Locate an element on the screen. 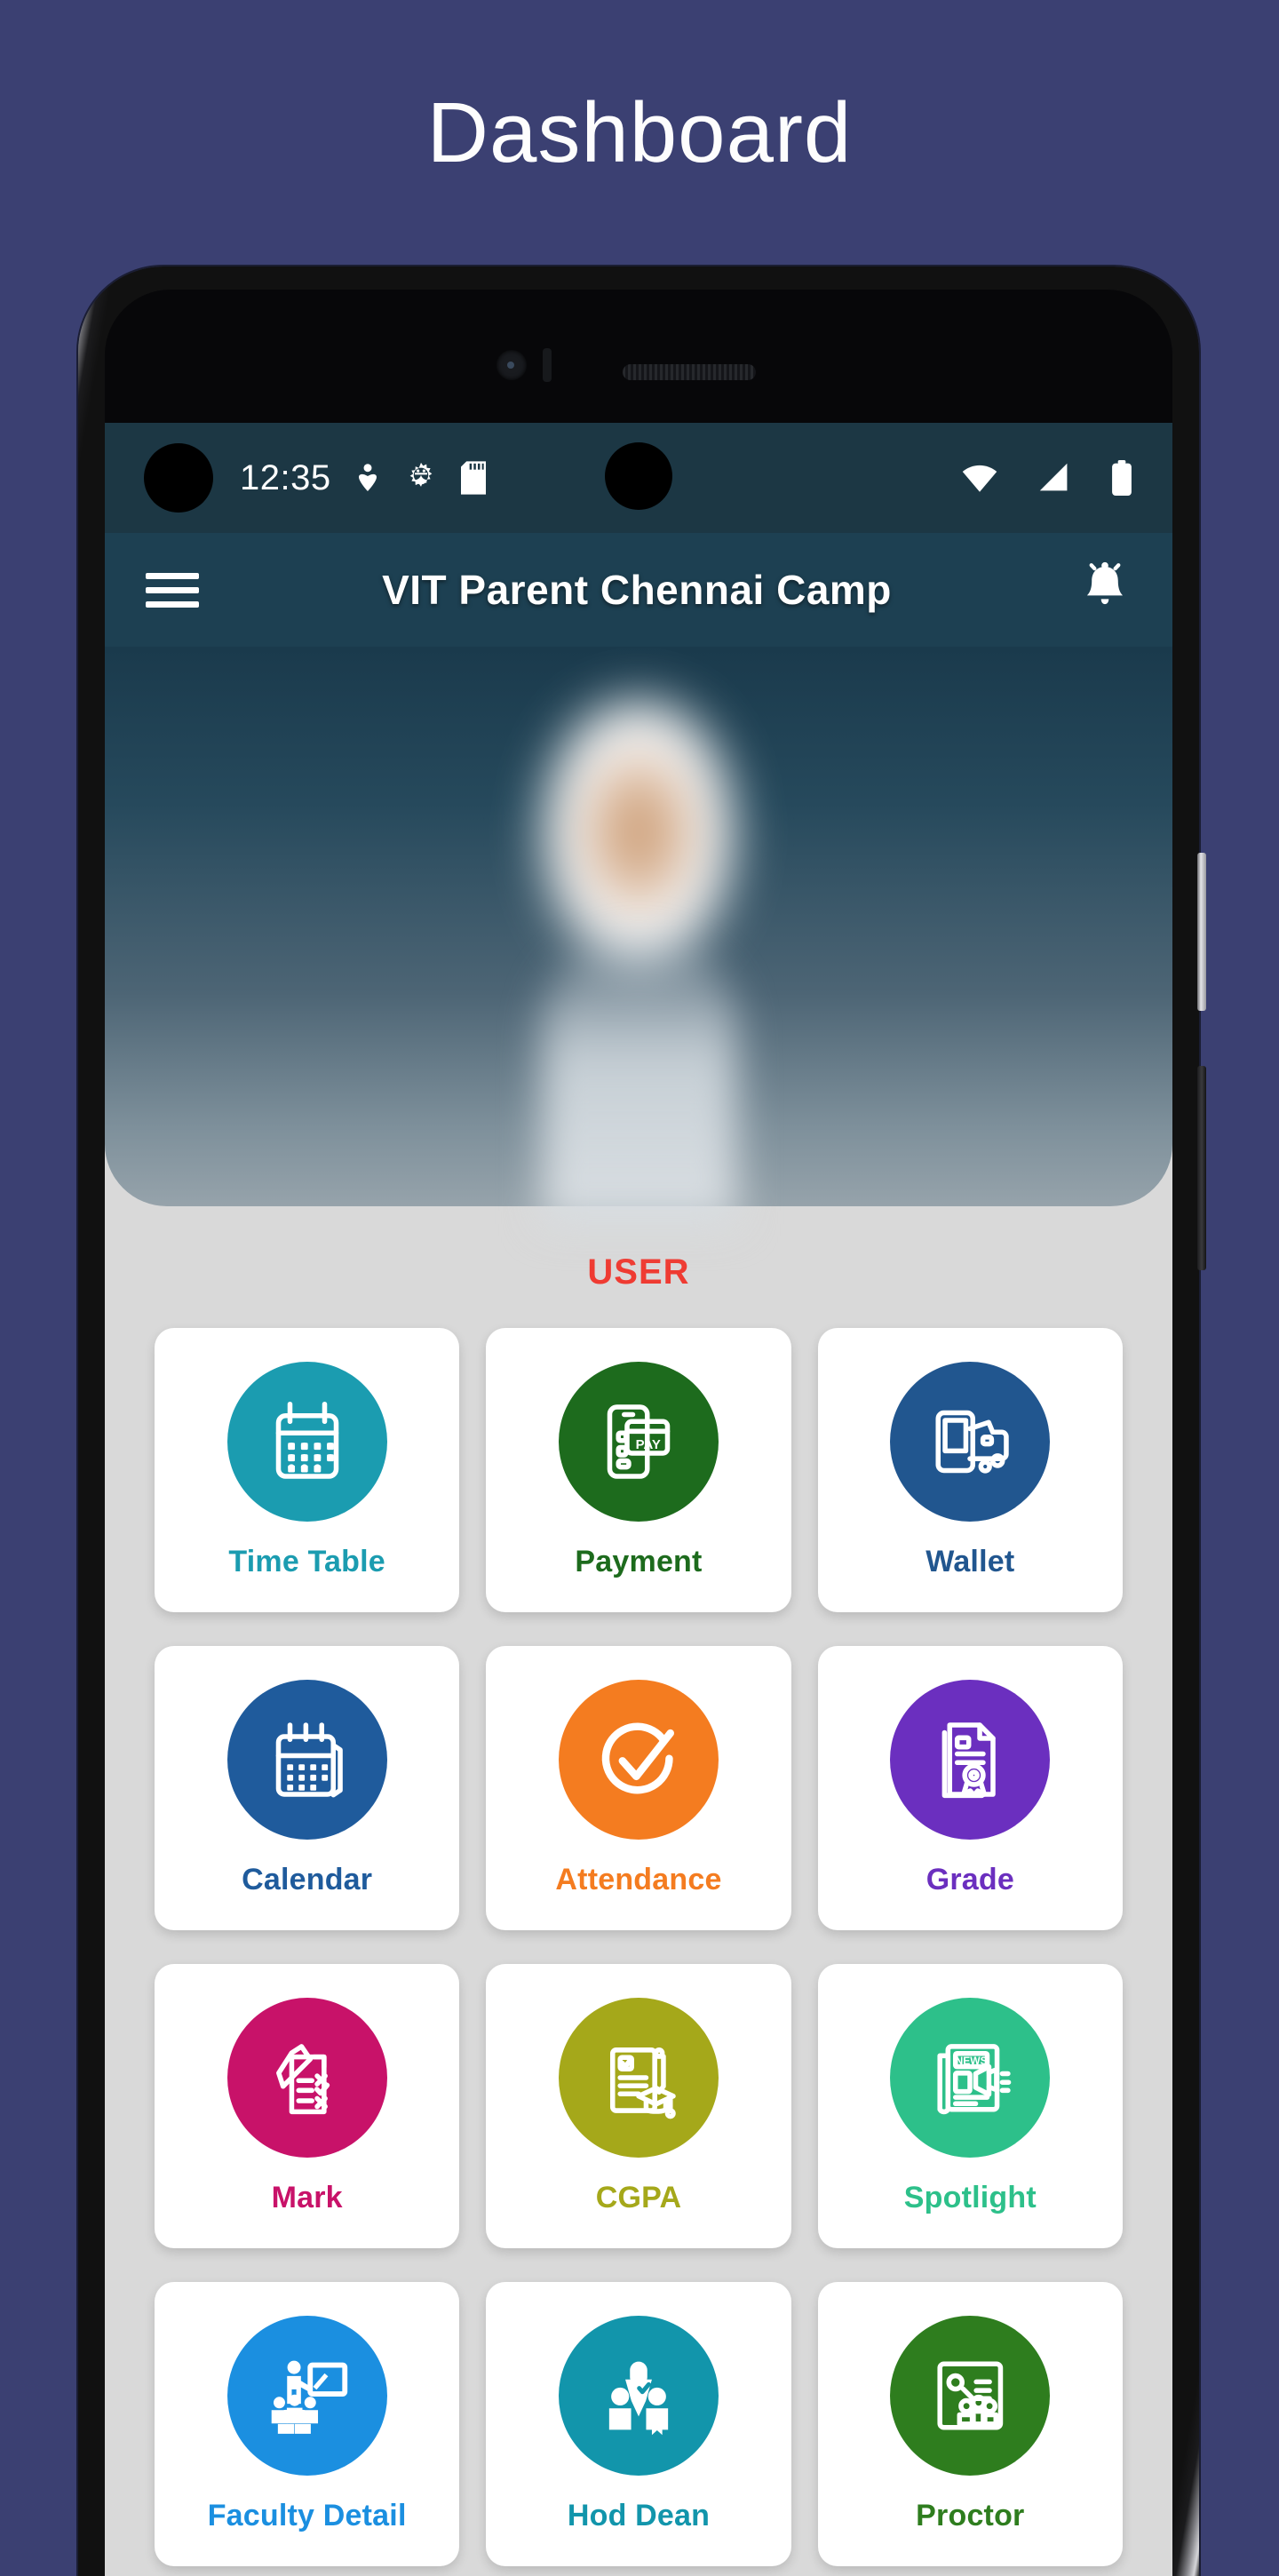 The width and height of the screenshot is (1279, 2576). dashboard-tile: Mark is located at coordinates (307, 2106).